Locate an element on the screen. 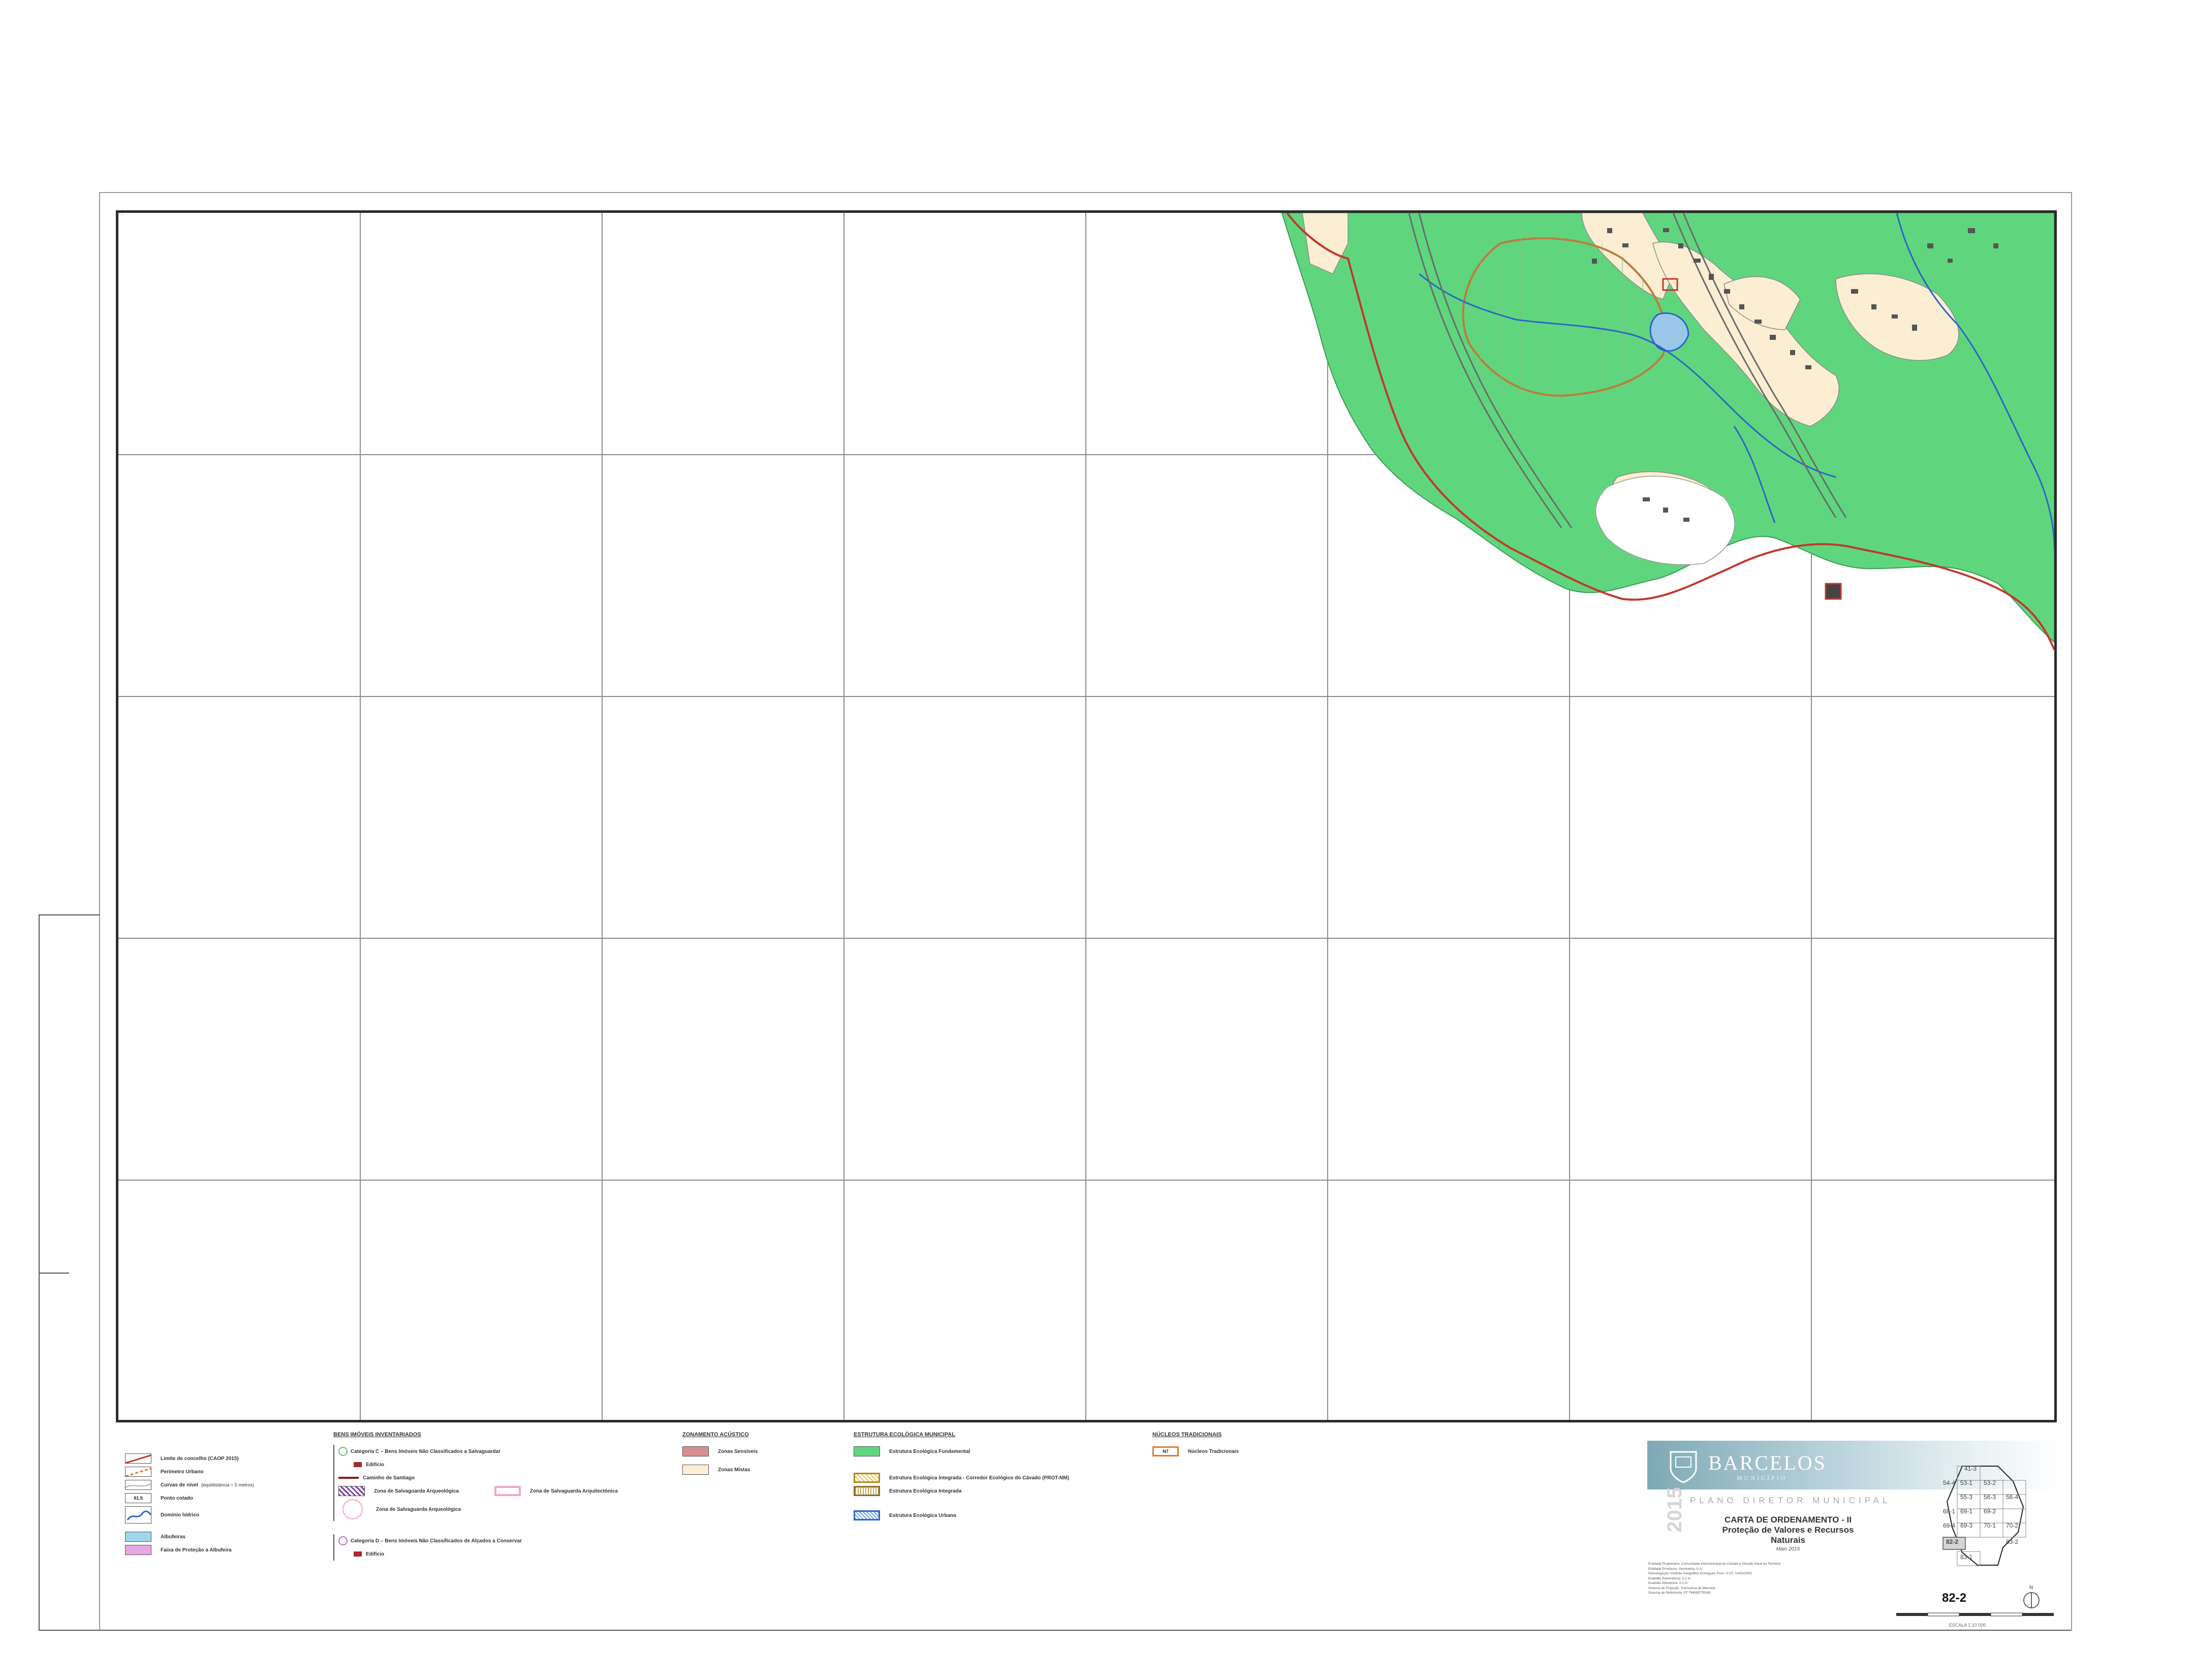  santiago-route-icon is located at coordinates (348, 1478).